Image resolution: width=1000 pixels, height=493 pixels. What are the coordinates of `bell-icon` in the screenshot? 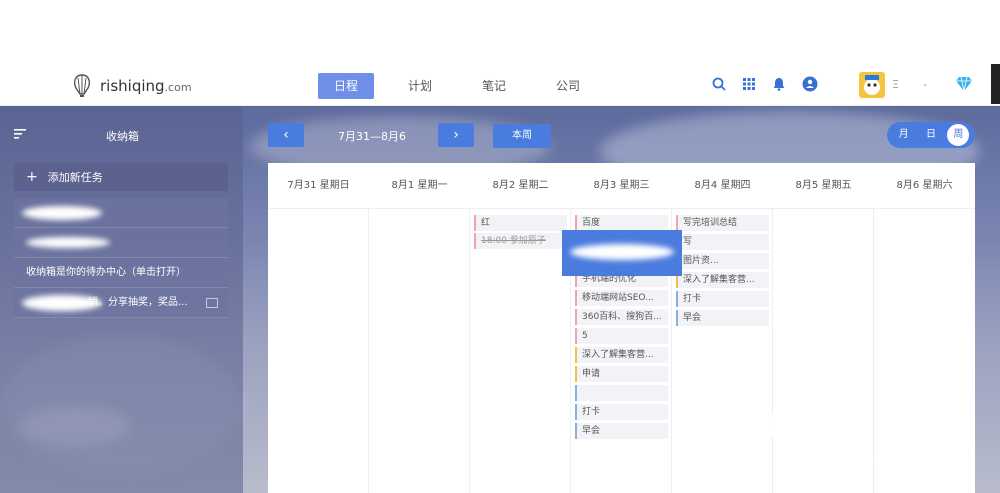 It's located at (779, 84).